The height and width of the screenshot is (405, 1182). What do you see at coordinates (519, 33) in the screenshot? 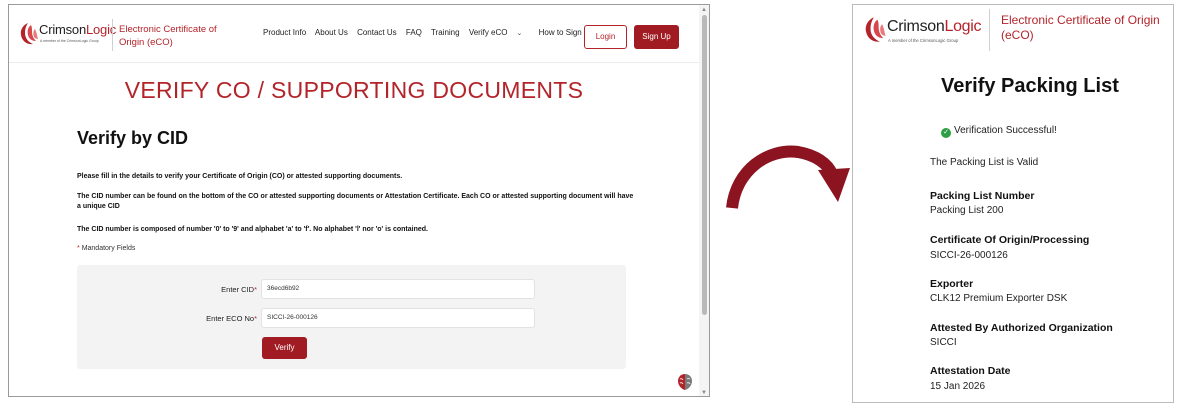
I see `chevron-down-icon: ⌄` at bounding box center [519, 33].